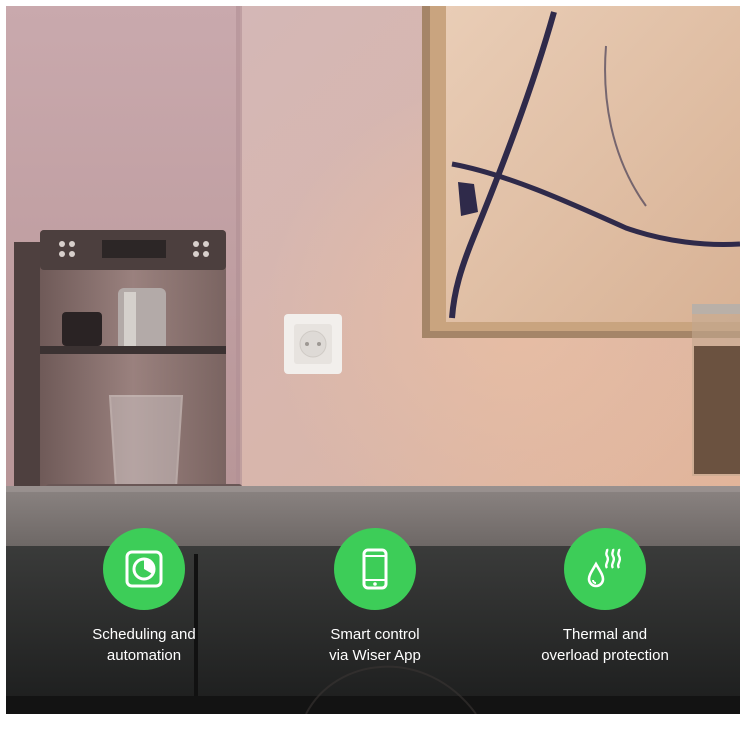 The image size is (740, 740). I want to click on timer-icon, so click(144, 569).